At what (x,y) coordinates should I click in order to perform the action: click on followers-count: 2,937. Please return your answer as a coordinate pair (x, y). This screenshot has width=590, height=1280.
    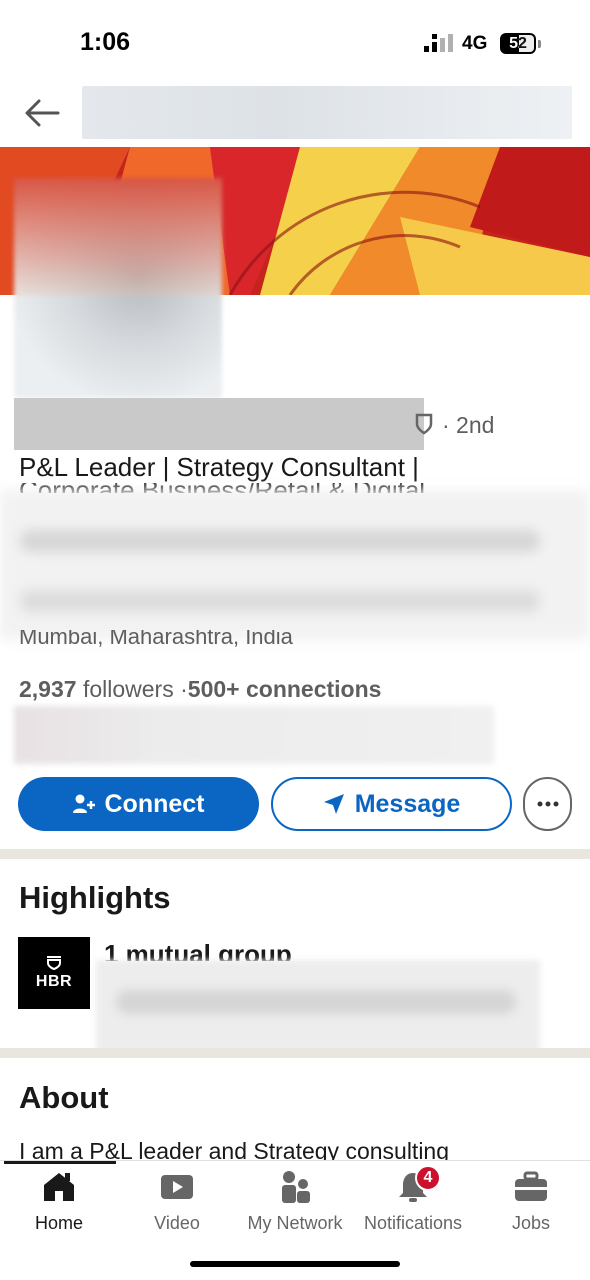
    Looking at the image, I should click on (48, 689).